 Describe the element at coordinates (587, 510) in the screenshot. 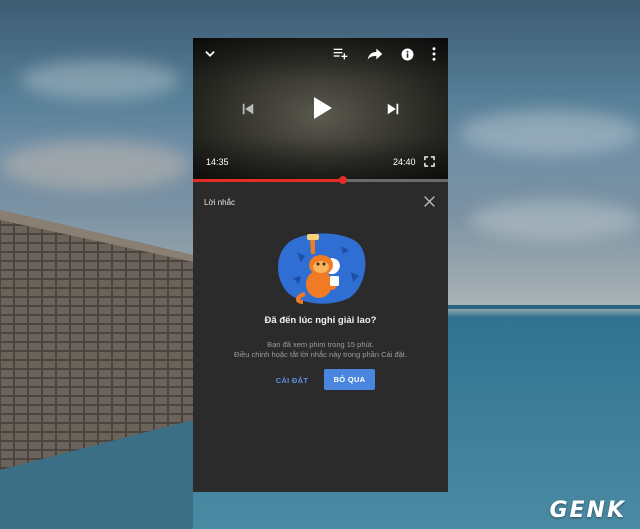

I see `genk-watermark-logo: GENK` at that location.